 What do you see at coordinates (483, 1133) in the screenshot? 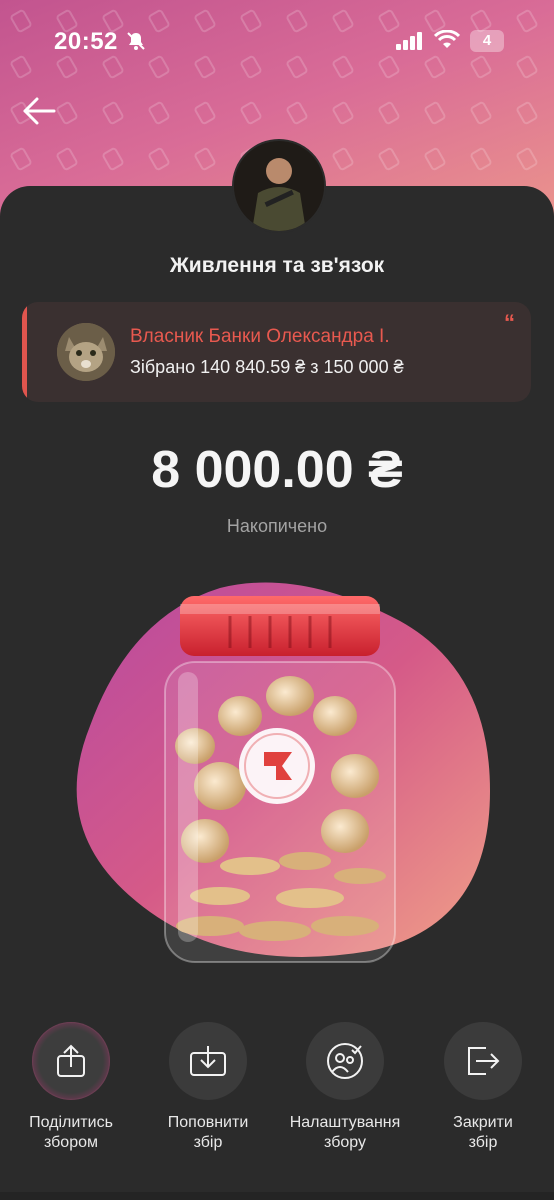
I see `close-jar-label: Закрити збір` at bounding box center [483, 1133].